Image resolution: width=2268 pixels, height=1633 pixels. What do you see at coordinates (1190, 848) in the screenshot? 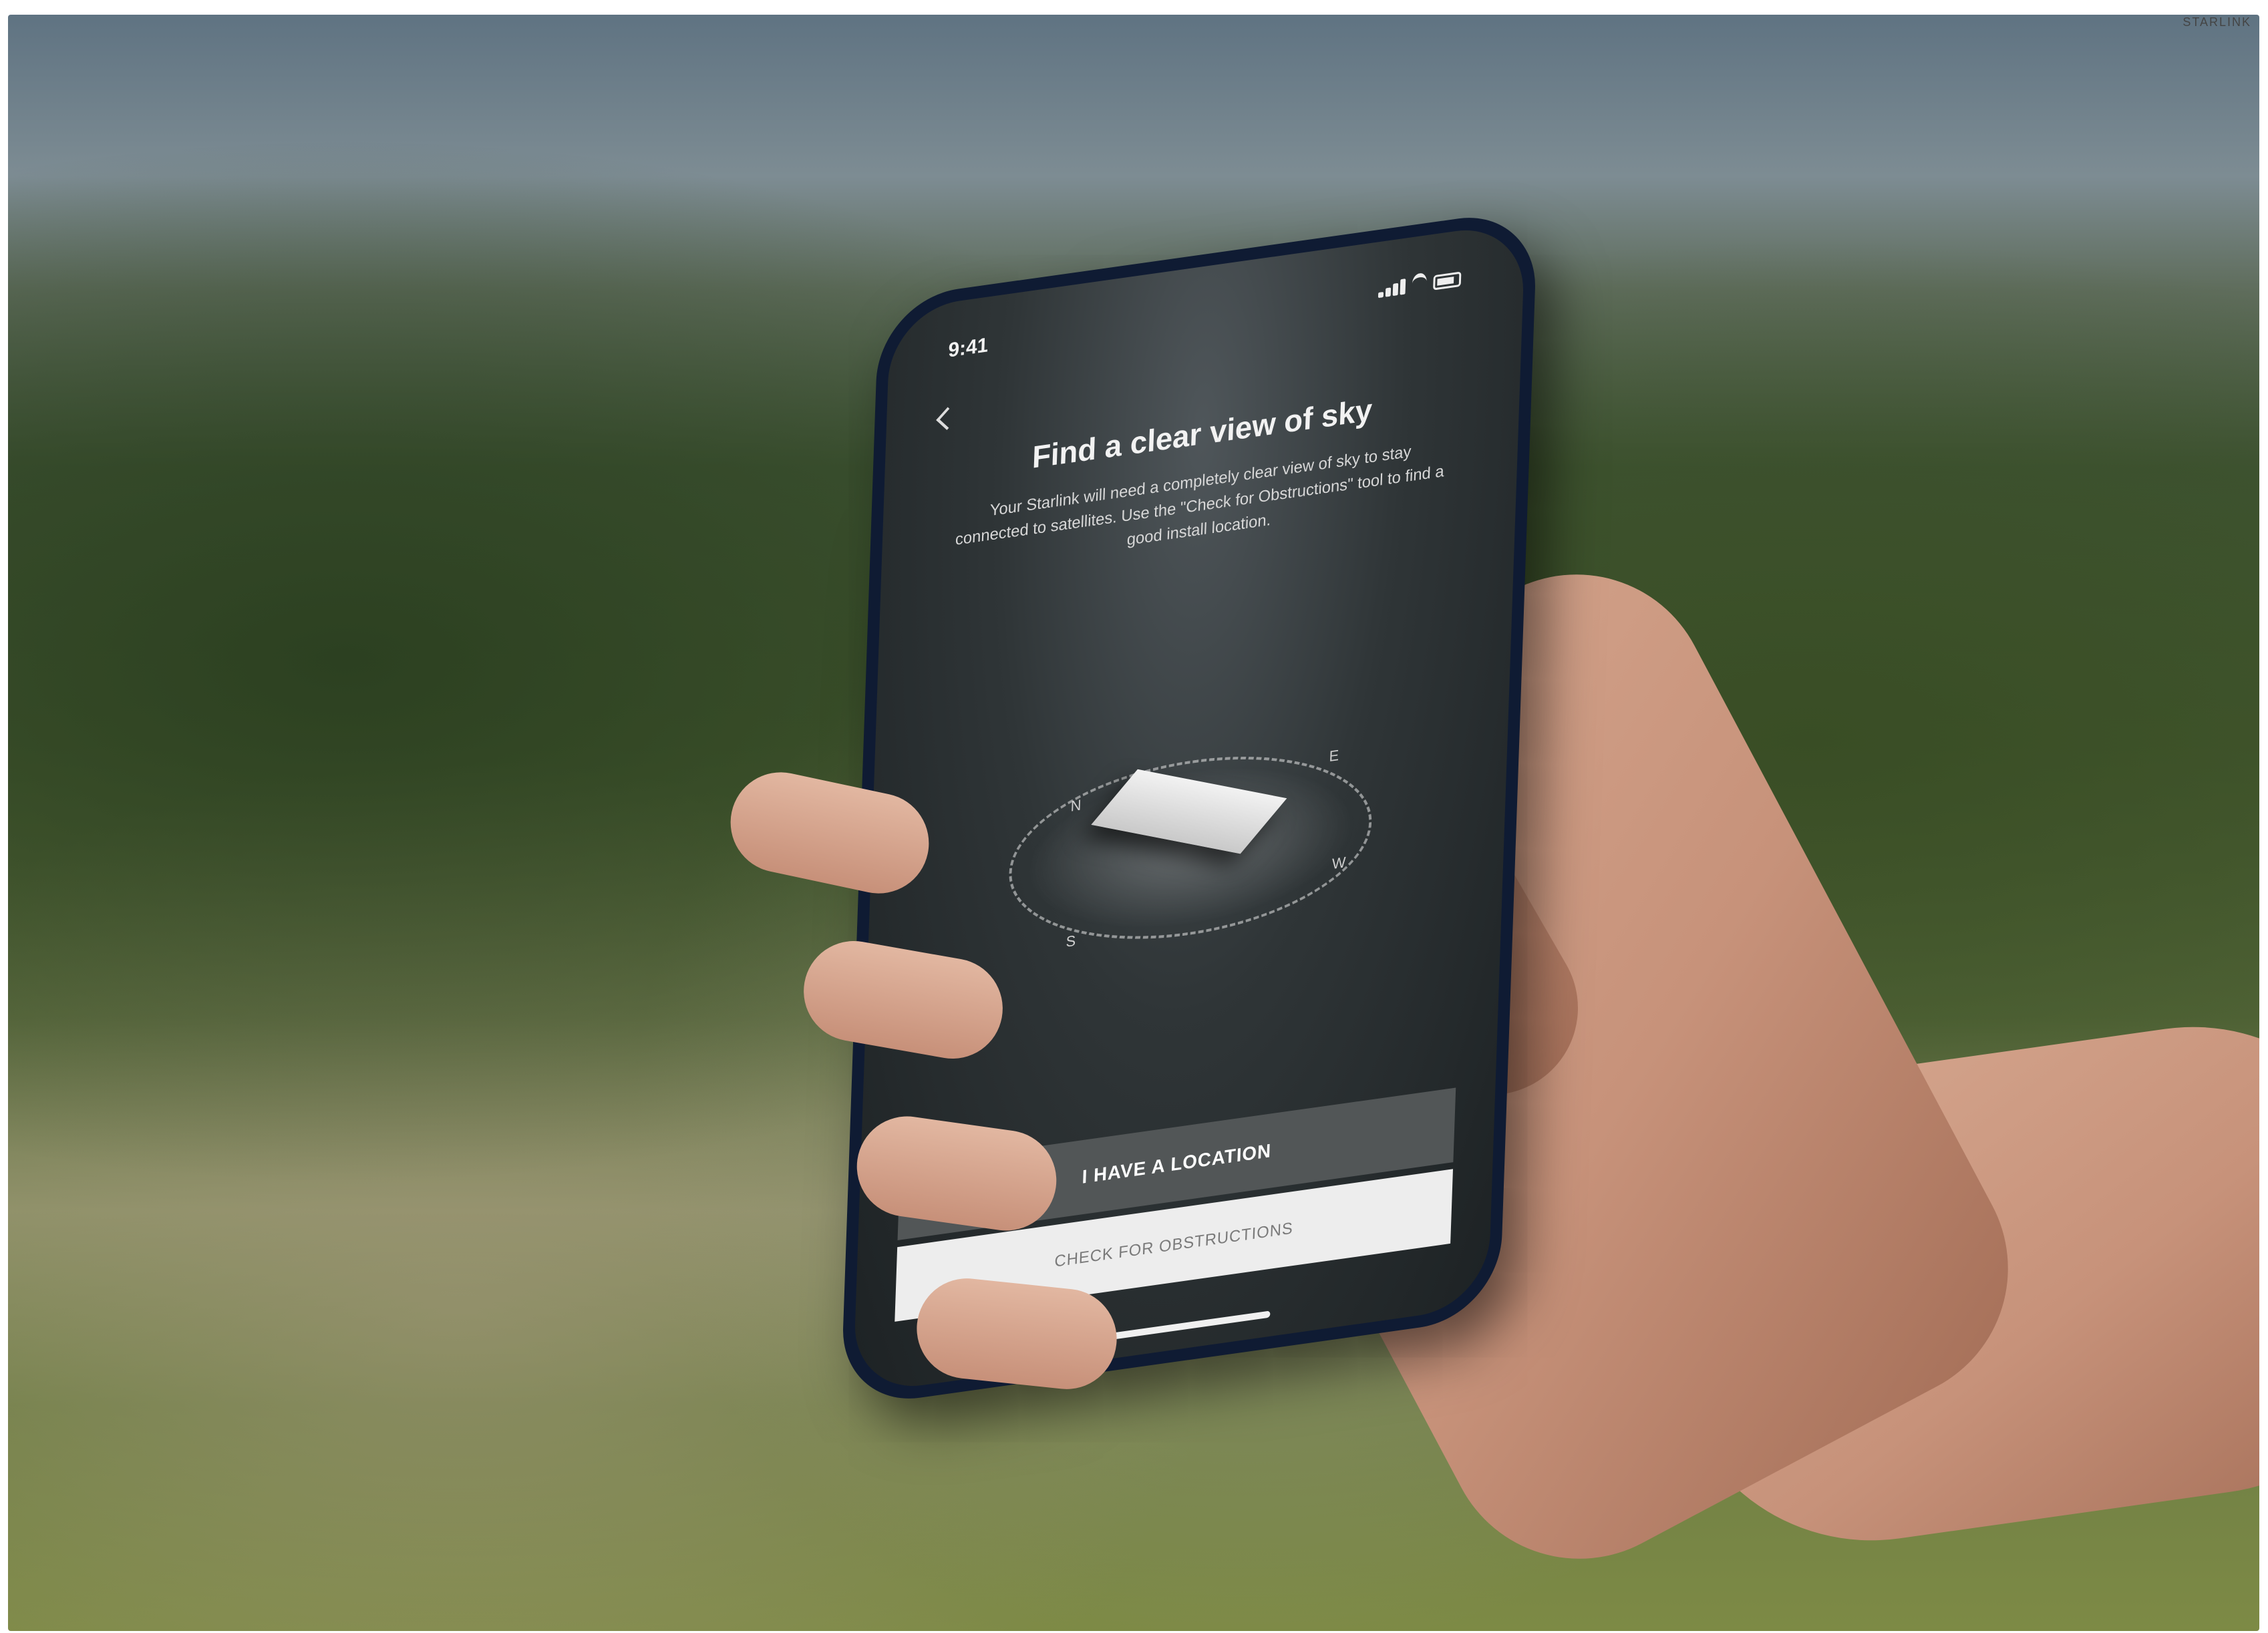
I see `compass-ring` at bounding box center [1190, 848].